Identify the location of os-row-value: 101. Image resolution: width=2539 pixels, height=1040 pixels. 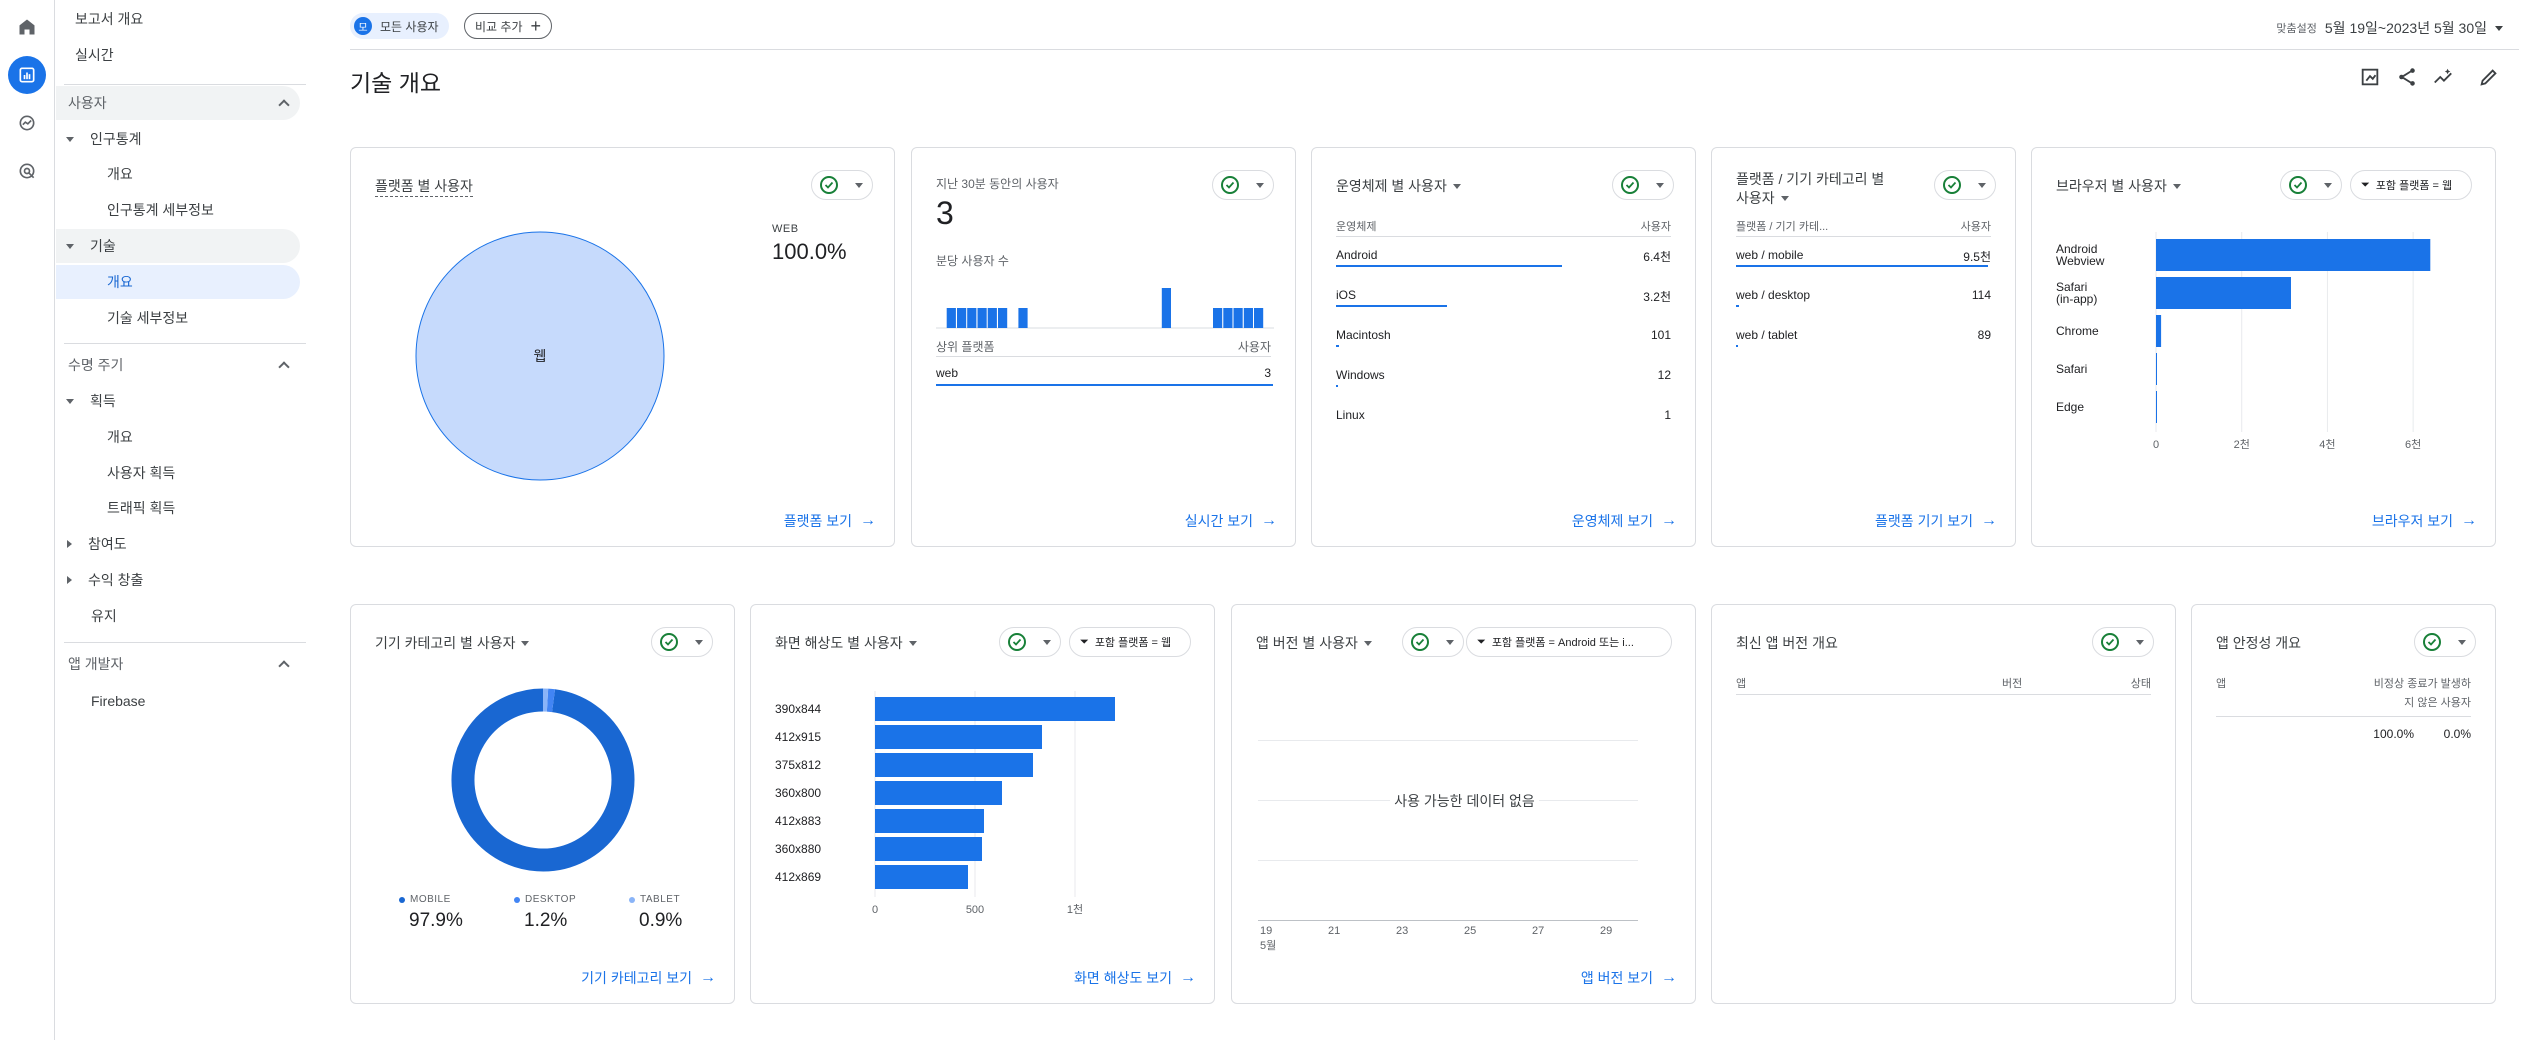
(1660, 335).